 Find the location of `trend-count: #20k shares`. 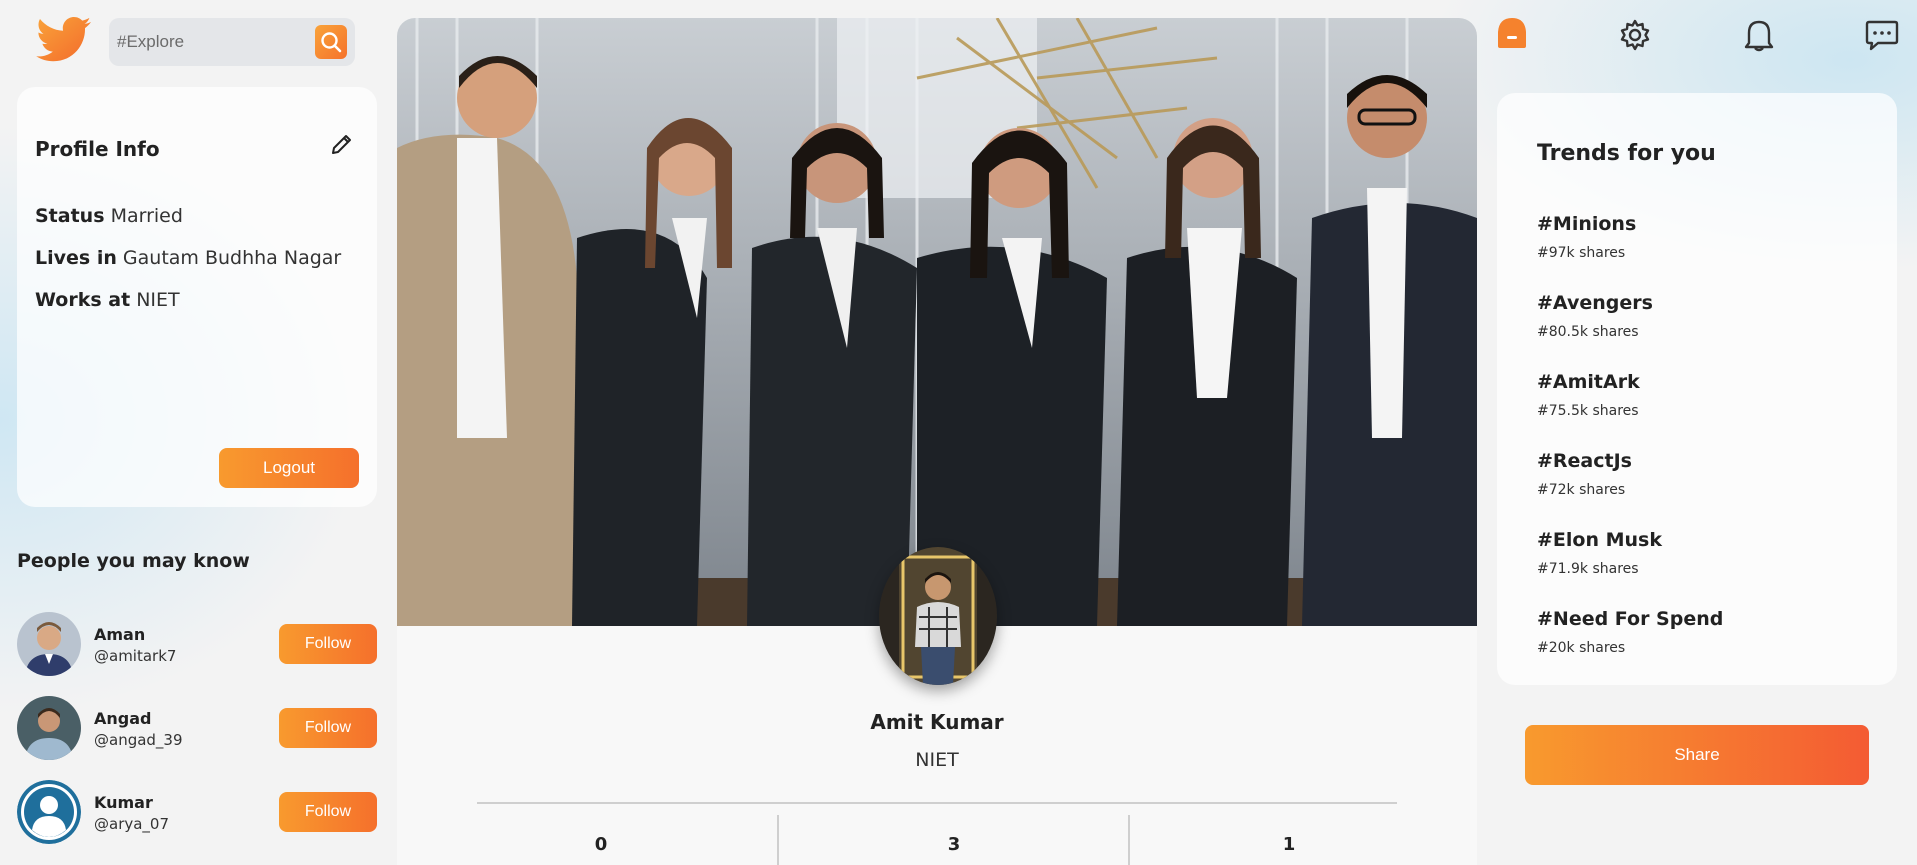

trend-count: #20k shares is located at coordinates (1581, 648).